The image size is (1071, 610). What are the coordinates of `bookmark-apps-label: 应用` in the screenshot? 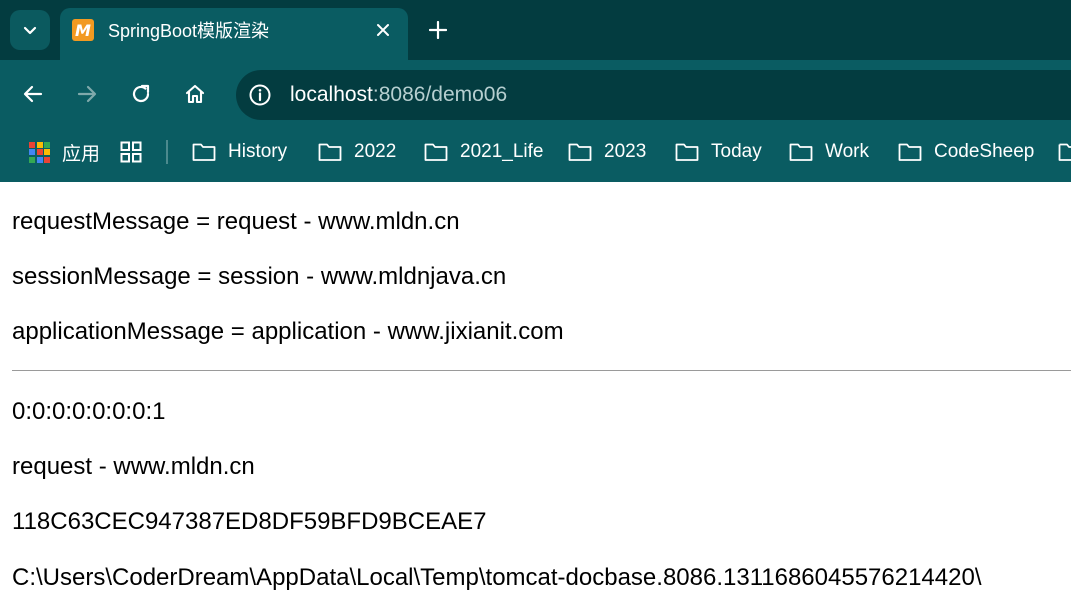 It's located at (81, 154).